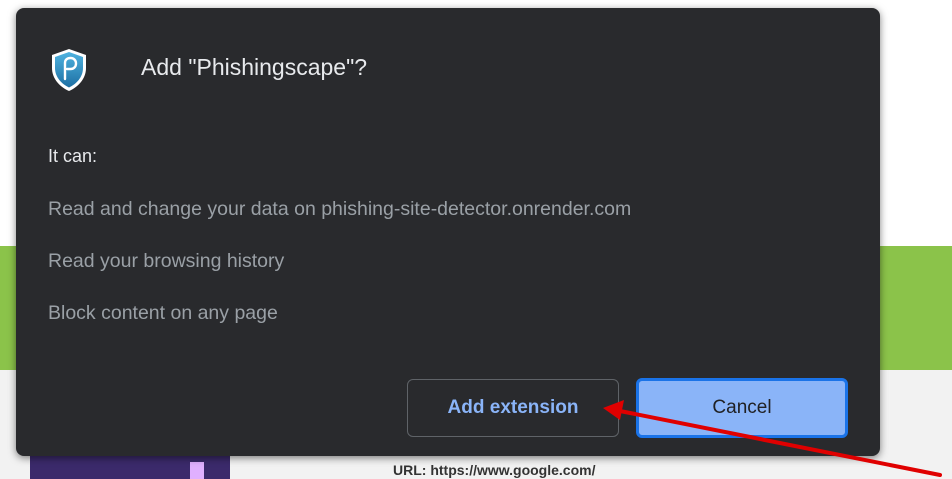  Describe the element at coordinates (742, 408) in the screenshot. I see `cancel-button: Cancel` at that location.